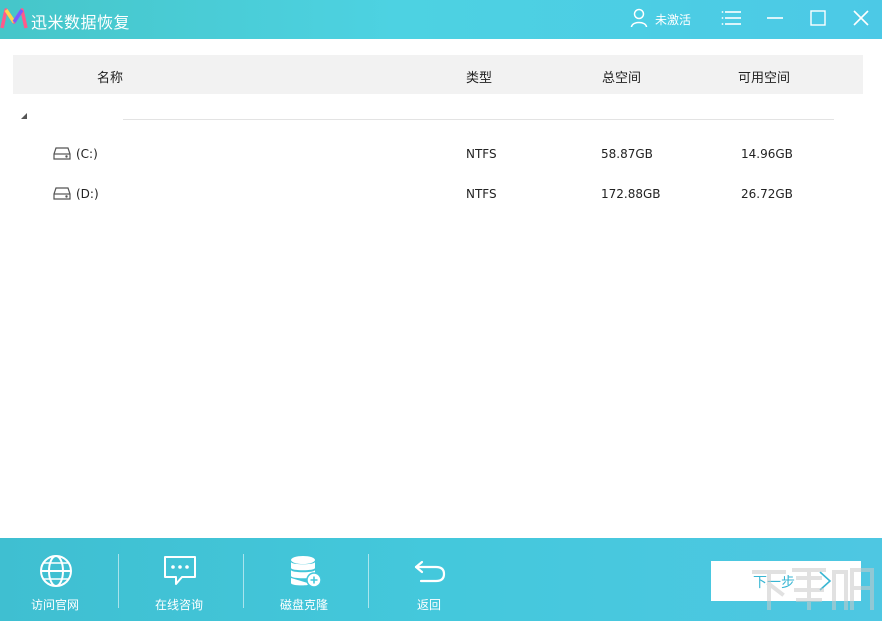  I want to click on visit-site-button: 访问官网, so click(55, 579).